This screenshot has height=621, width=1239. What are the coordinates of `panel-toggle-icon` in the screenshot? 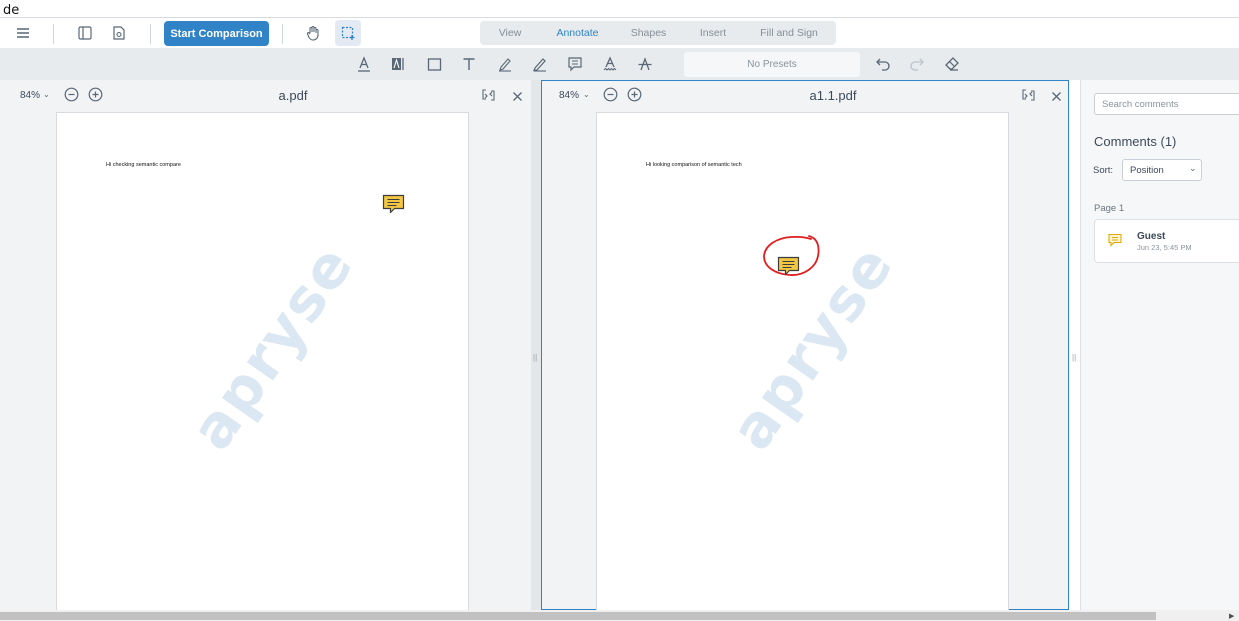 It's located at (85, 33).